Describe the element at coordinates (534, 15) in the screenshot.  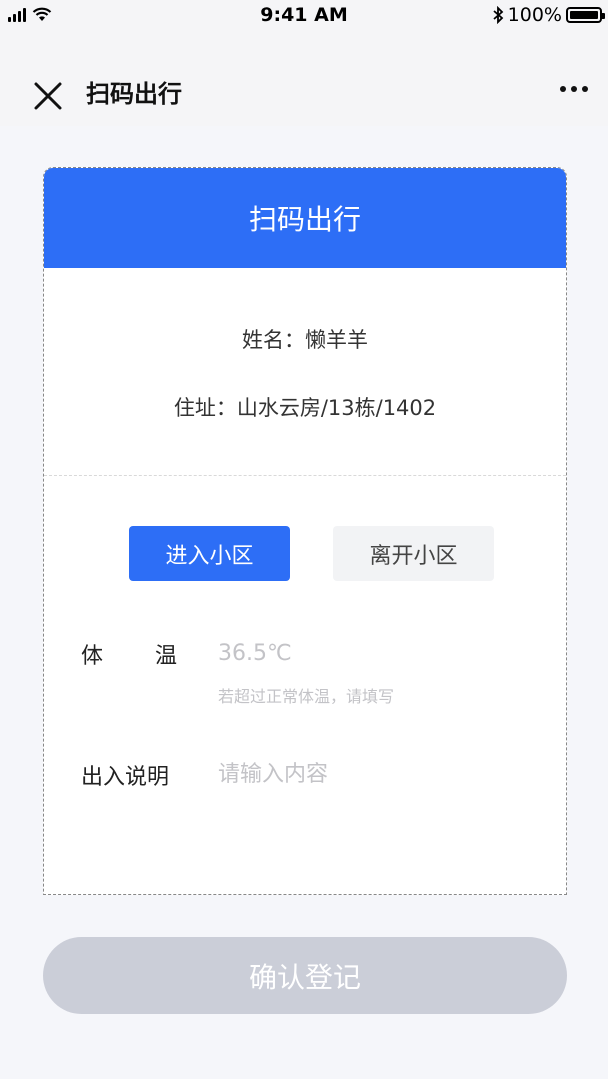
I see `battery-percentage: 100%` at that location.